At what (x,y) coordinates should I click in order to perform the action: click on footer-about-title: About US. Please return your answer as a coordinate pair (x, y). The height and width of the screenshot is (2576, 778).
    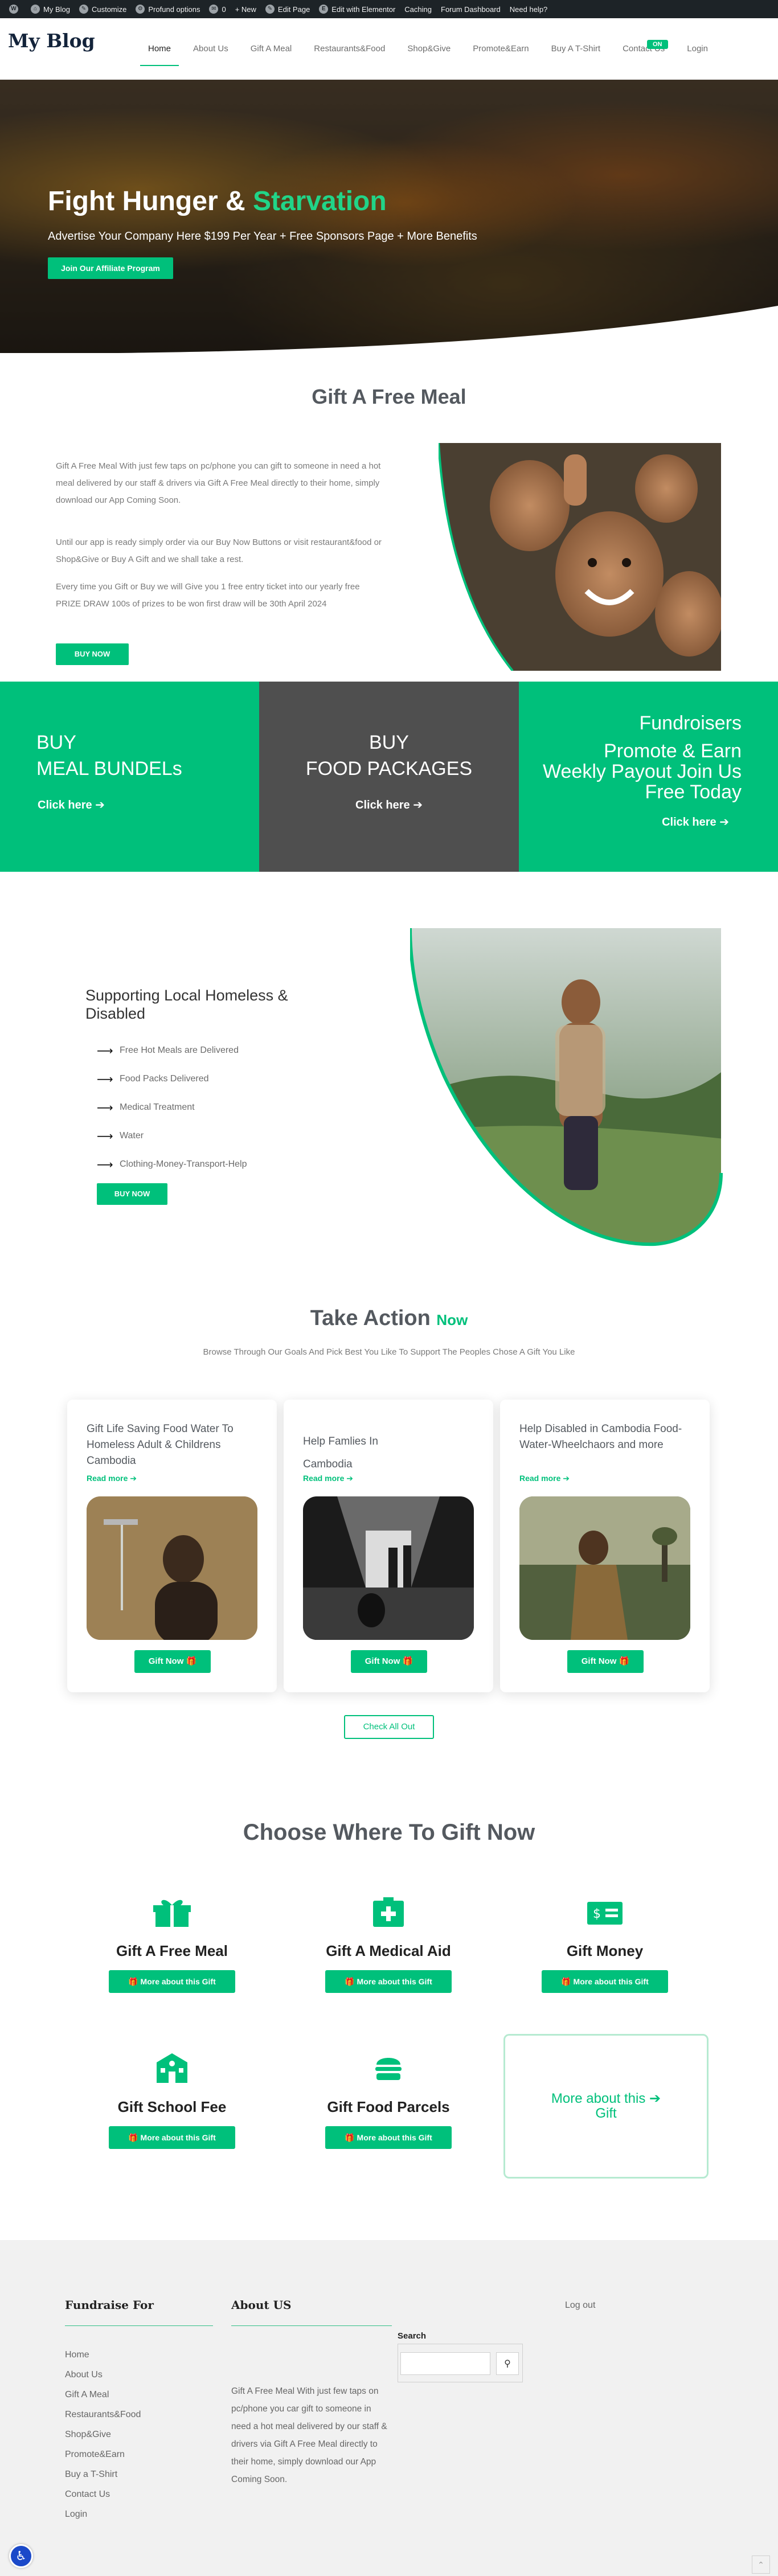
    Looking at the image, I should click on (261, 2305).